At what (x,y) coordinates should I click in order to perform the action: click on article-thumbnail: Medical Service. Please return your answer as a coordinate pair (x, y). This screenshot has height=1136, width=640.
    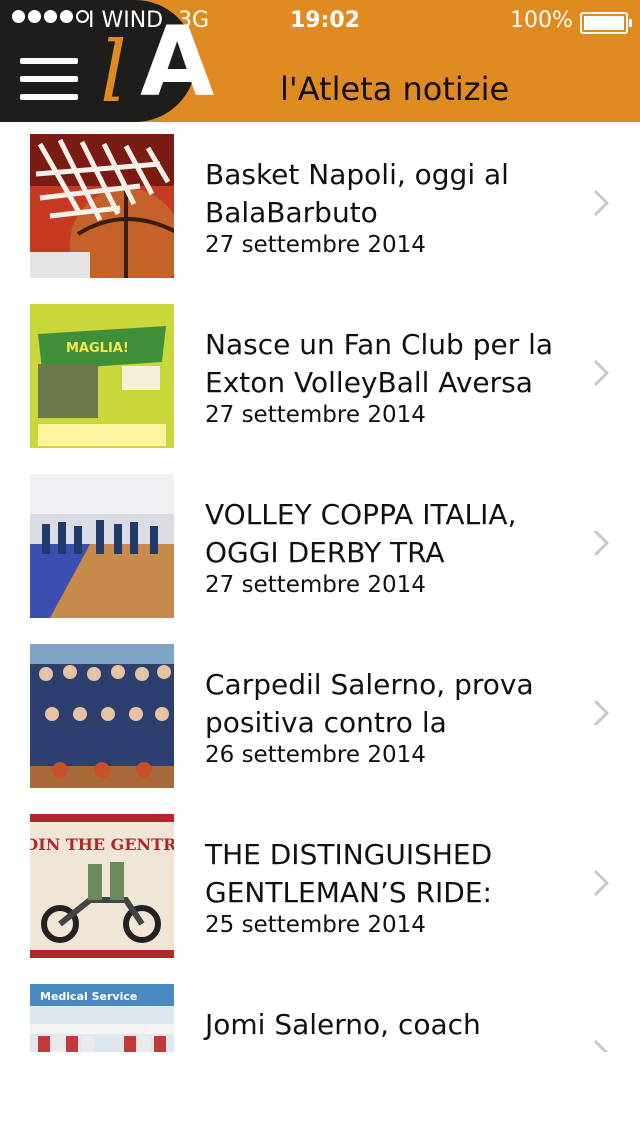
    Looking at the image, I should click on (102, 1018).